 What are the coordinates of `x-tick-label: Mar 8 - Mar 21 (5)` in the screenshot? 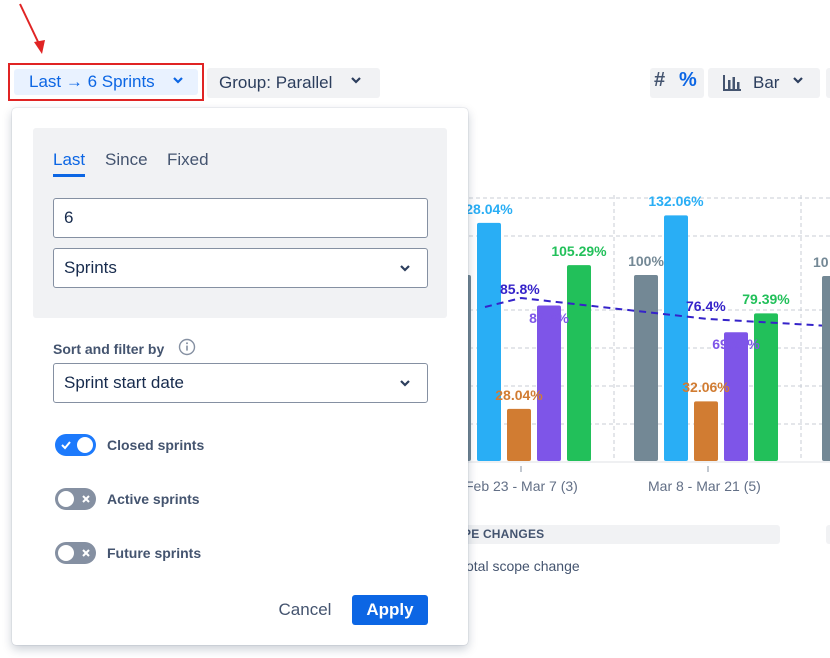 It's located at (704, 486).